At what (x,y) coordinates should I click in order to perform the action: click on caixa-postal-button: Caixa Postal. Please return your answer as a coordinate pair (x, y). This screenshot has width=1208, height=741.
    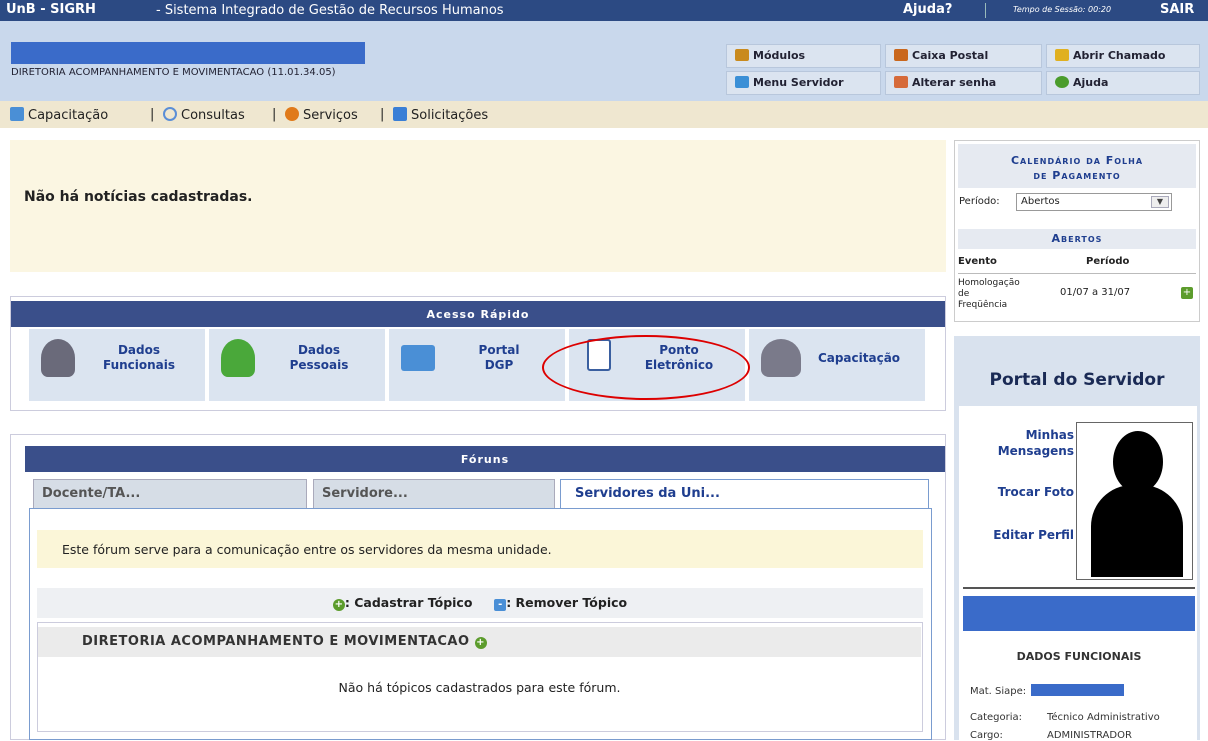
    Looking at the image, I should click on (963, 56).